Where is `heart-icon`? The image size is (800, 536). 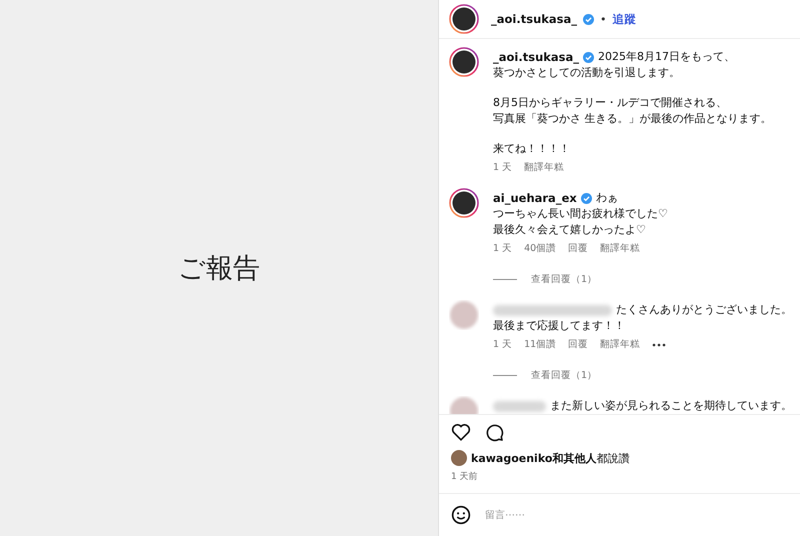
heart-icon is located at coordinates (461, 432).